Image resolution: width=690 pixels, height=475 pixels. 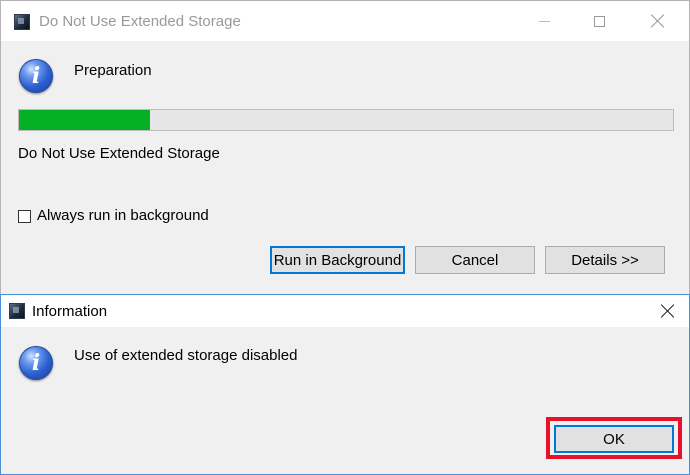 I want to click on task-label: Preparation, so click(x=113, y=70).